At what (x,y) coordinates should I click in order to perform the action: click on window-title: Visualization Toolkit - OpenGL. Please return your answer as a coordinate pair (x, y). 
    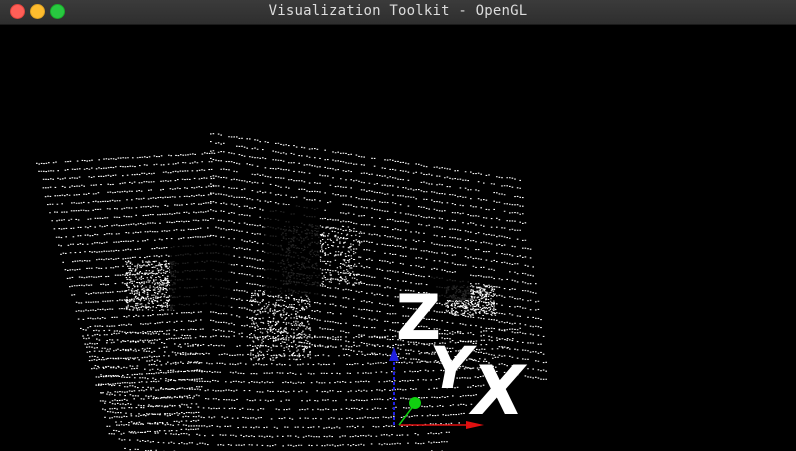
    Looking at the image, I should click on (398, 11).